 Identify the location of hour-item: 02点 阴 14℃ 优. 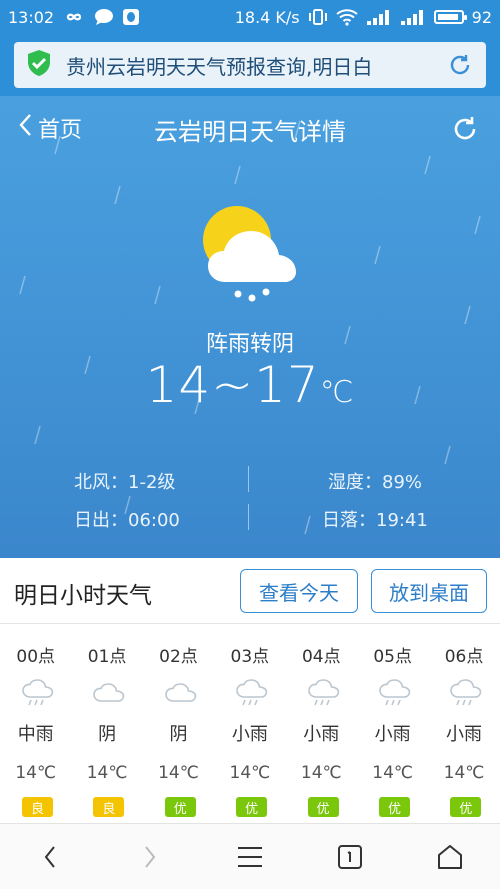
(178, 723).